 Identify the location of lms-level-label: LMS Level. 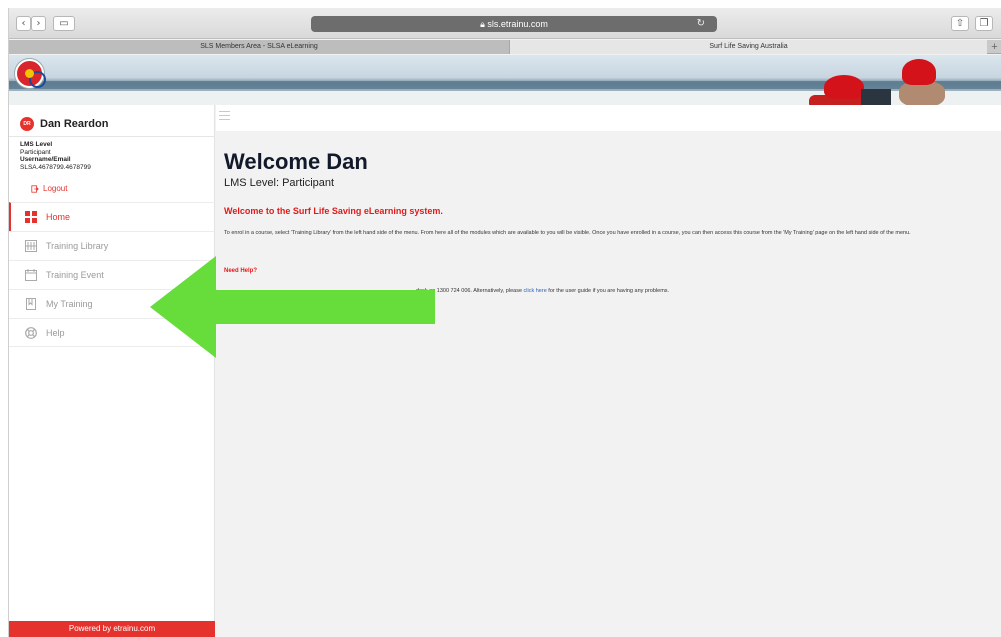
(36, 144).